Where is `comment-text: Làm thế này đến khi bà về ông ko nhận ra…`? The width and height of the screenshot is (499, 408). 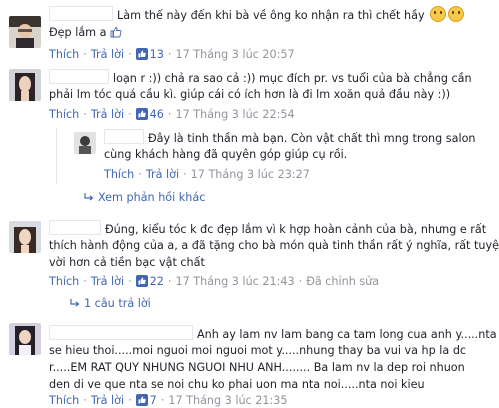
comment-text: Làm thế này đến khi bà về ông ko nhận ra… is located at coordinates (257, 15).